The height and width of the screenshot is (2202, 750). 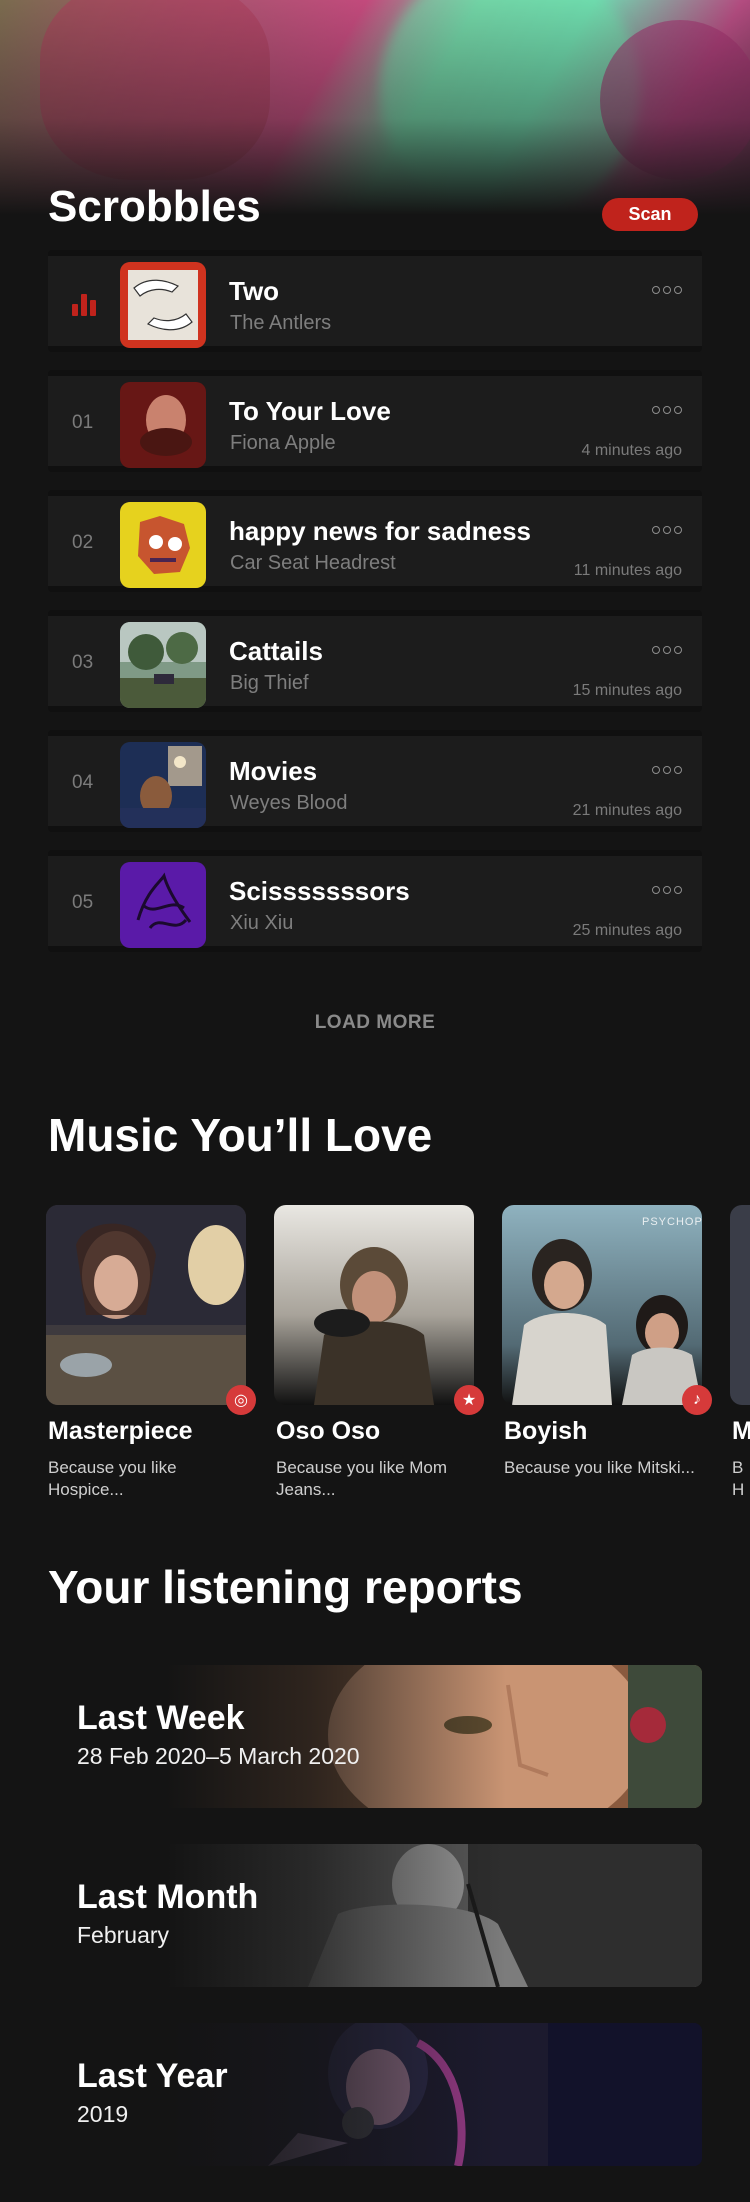 I want to click on star-icon: ★, so click(x=469, y=1400).